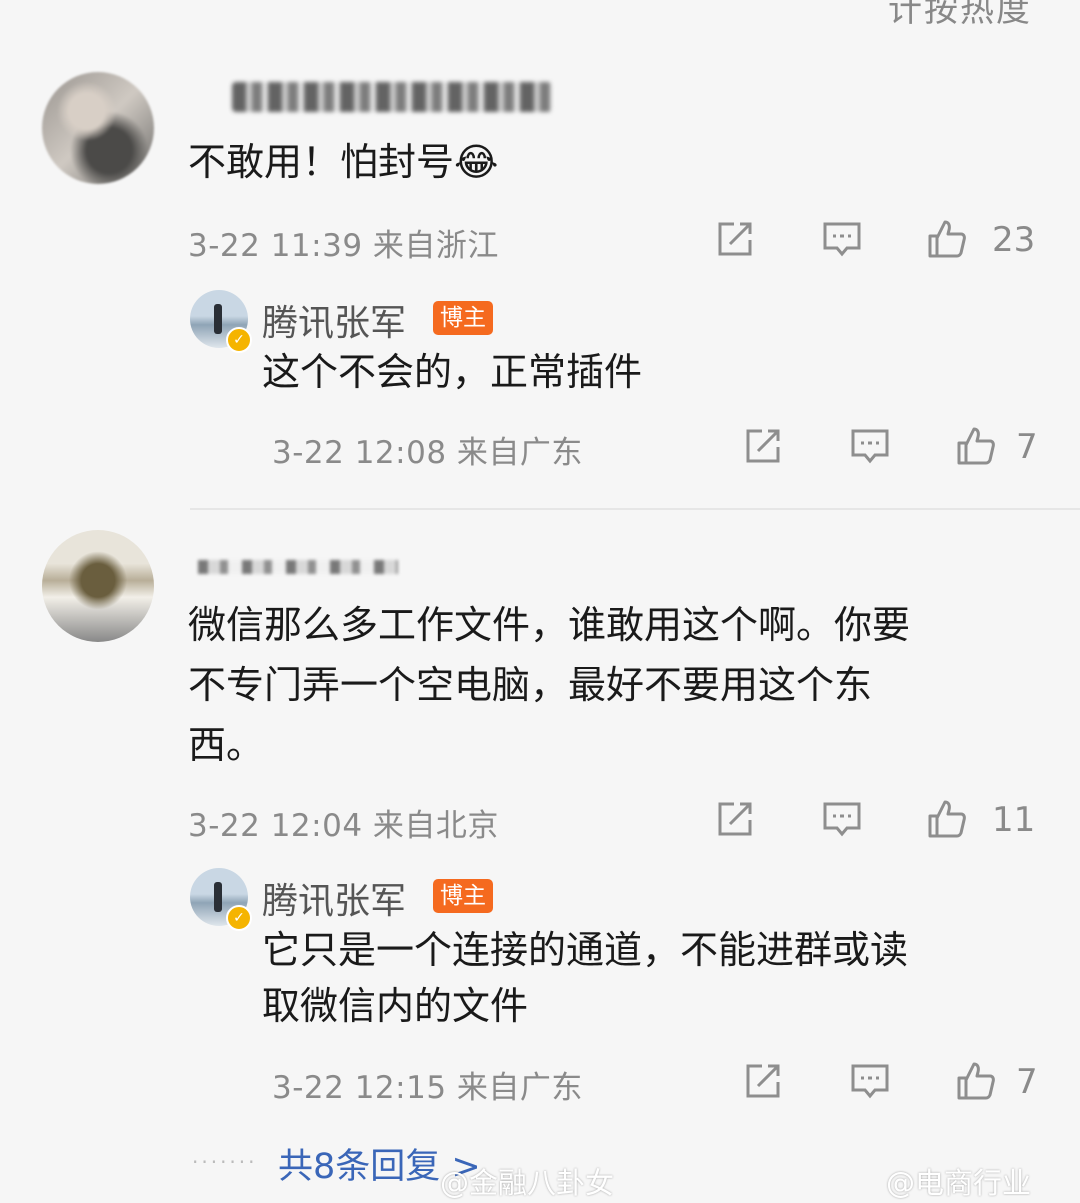 The height and width of the screenshot is (1203, 1080). What do you see at coordinates (635, 509) in the screenshot?
I see `divider` at bounding box center [635, 509].